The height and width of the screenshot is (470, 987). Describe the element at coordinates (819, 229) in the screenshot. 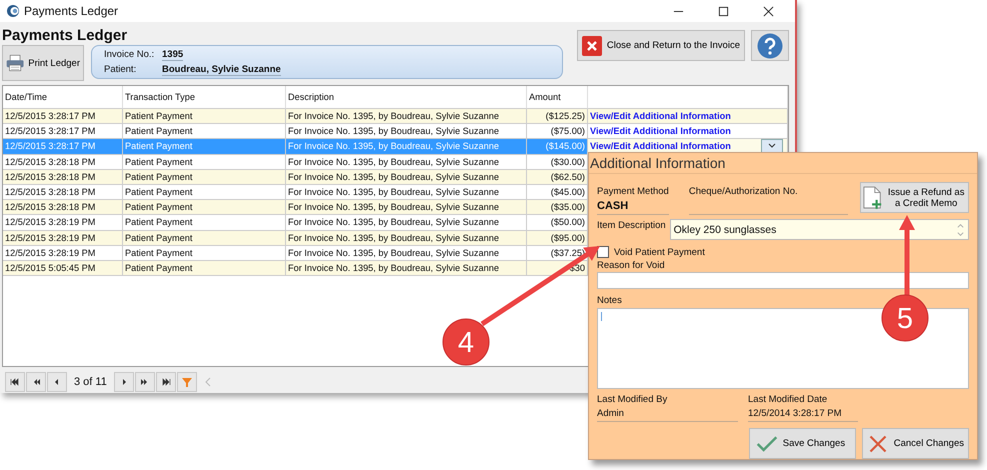

I see `item-description-field: Okley 250 sunglasses` at that location.